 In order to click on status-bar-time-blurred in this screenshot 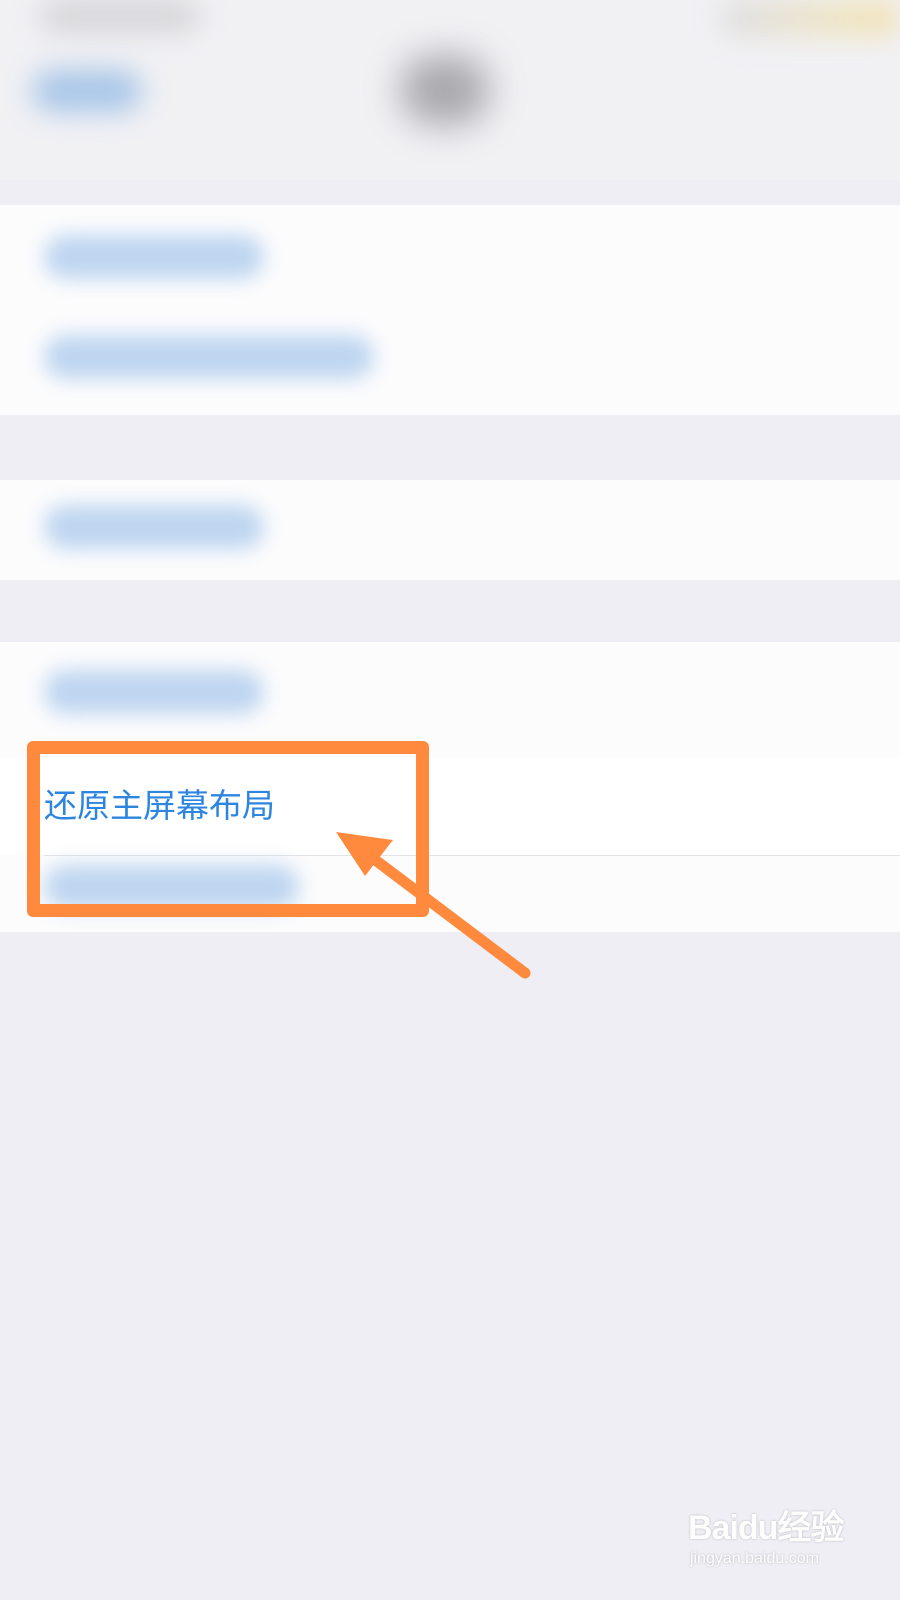, I will do `click(120, 16)`.